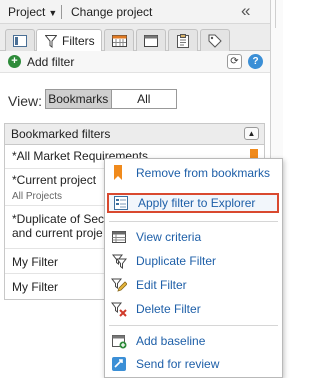  I want to click on add-icon: +, so click(14, 61).